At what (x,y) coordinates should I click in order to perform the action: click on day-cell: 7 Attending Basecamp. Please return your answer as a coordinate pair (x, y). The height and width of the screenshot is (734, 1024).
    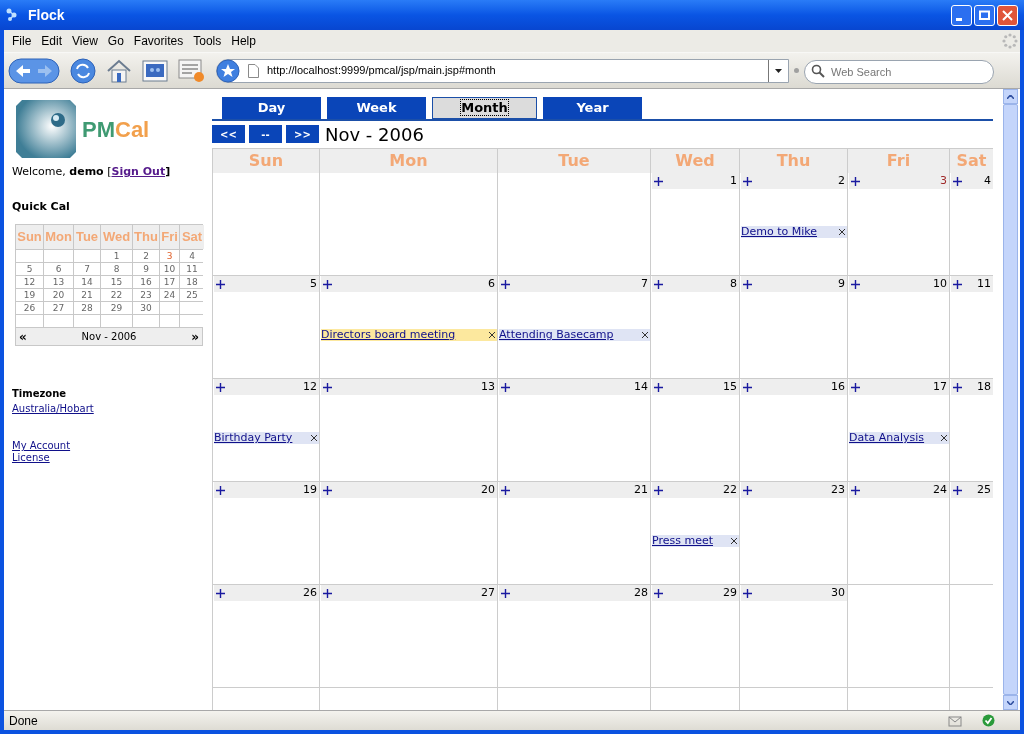
    Looking at the image, I should click on (574, 327).